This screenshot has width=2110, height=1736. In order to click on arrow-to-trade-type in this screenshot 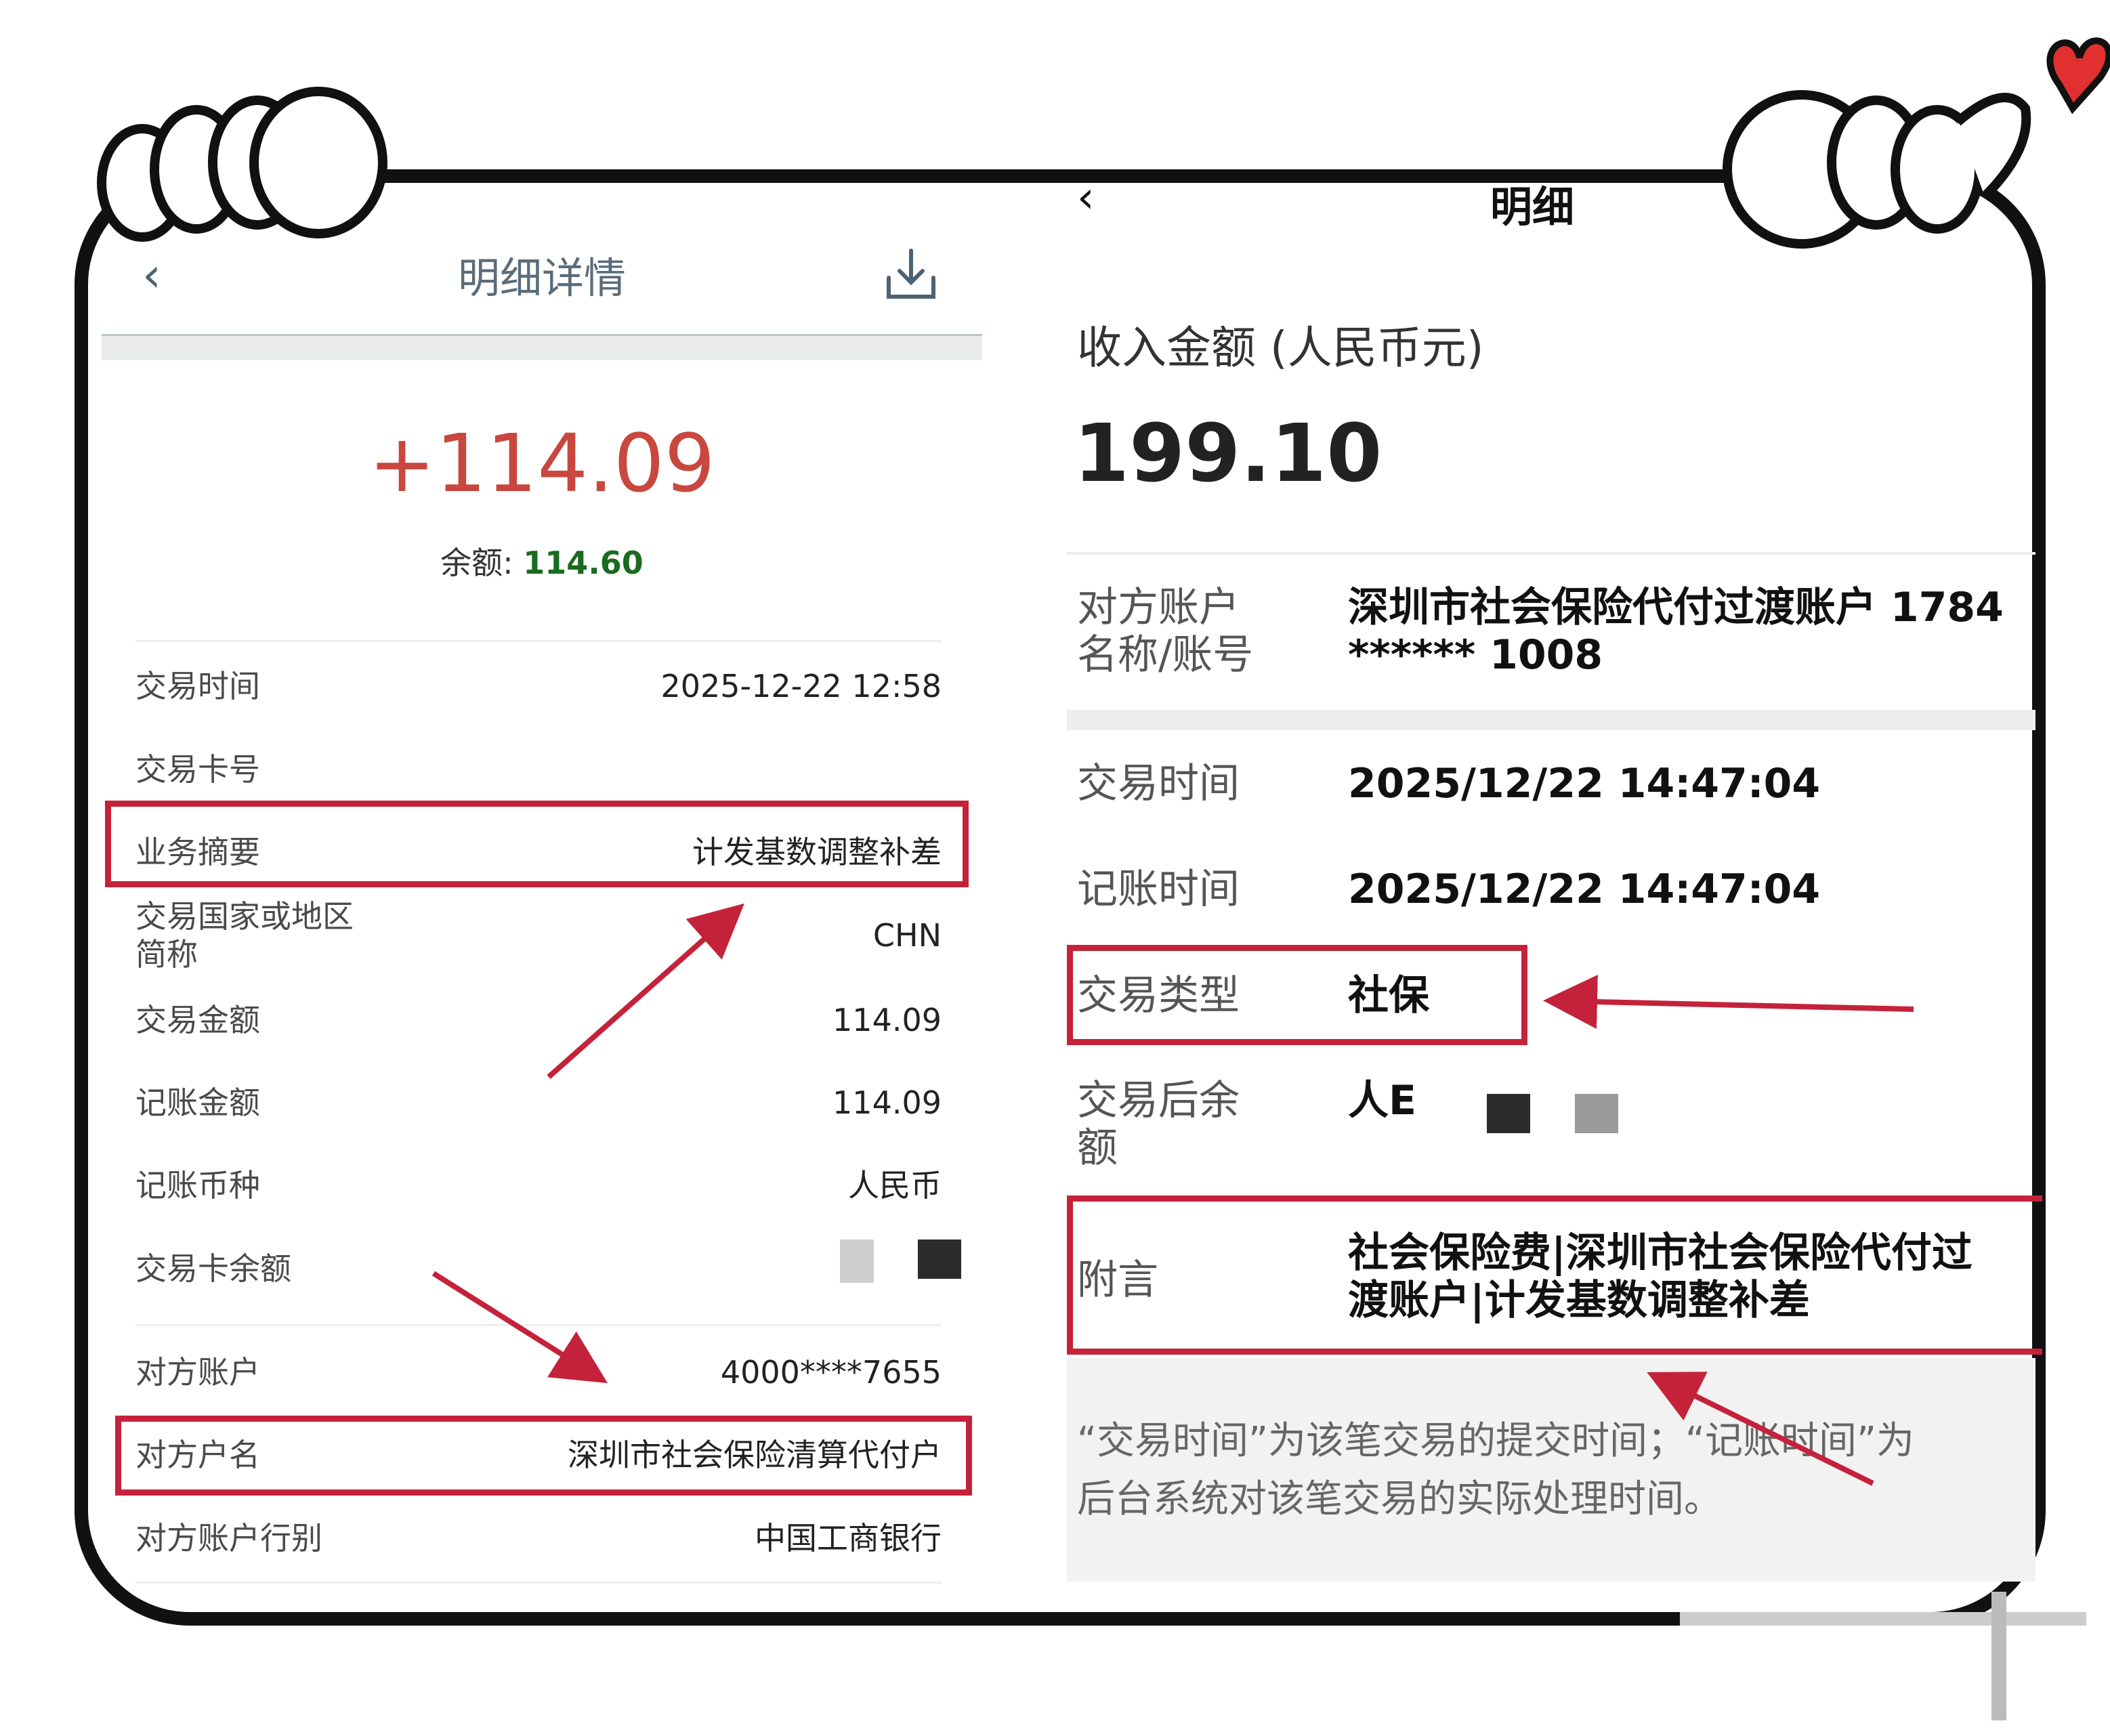, I will do `click(1728, 1002)`.